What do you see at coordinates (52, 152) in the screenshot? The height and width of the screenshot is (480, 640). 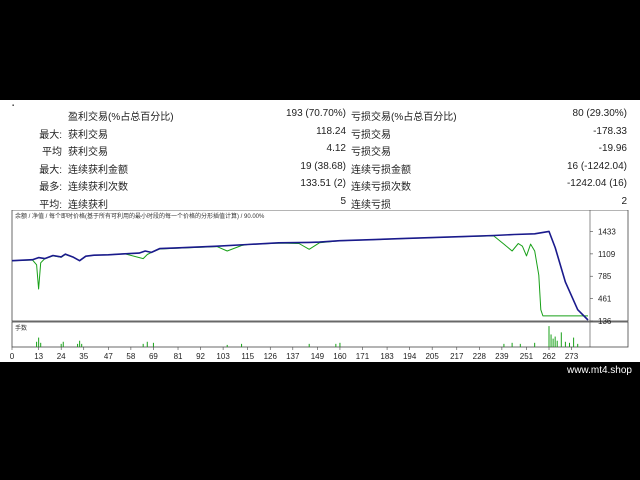 I see `stat-cell-c1: 平均` at bounding box center [52, 152].